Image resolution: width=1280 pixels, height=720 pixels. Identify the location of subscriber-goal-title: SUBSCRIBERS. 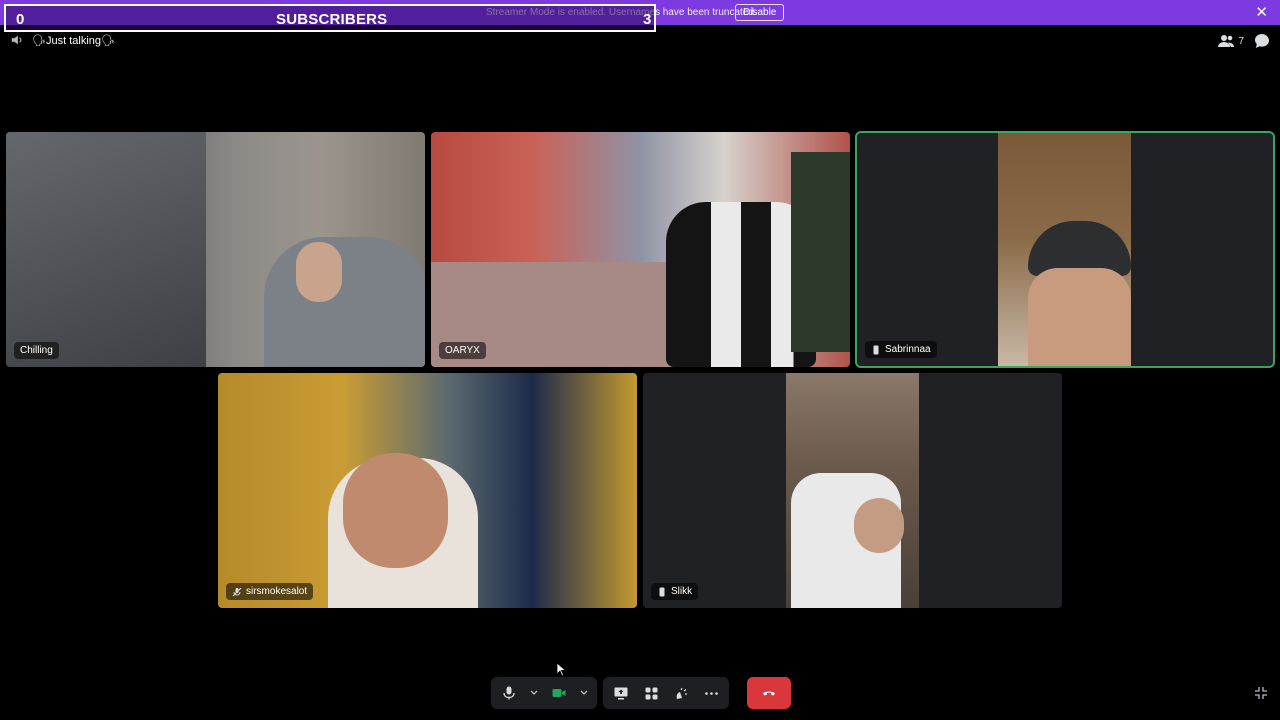
(332, 19).